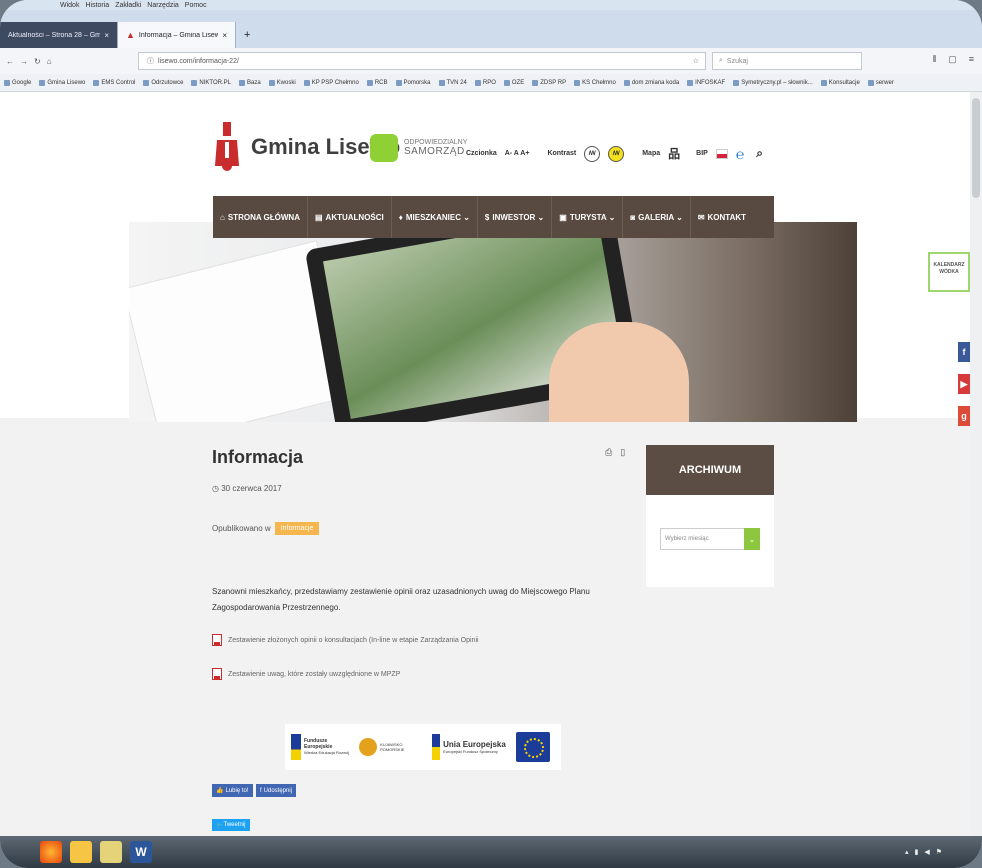 This screenshot has width=982, height=868. I want to click on volume-icon: ◀, so click(926, 852).